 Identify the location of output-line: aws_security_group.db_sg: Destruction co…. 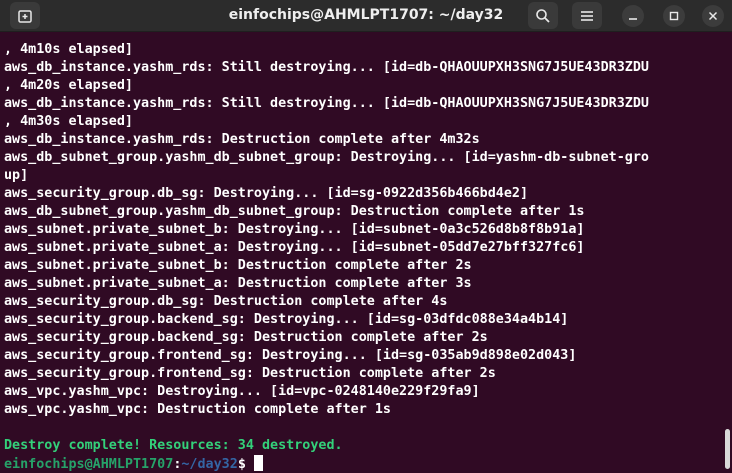
(226, 301).